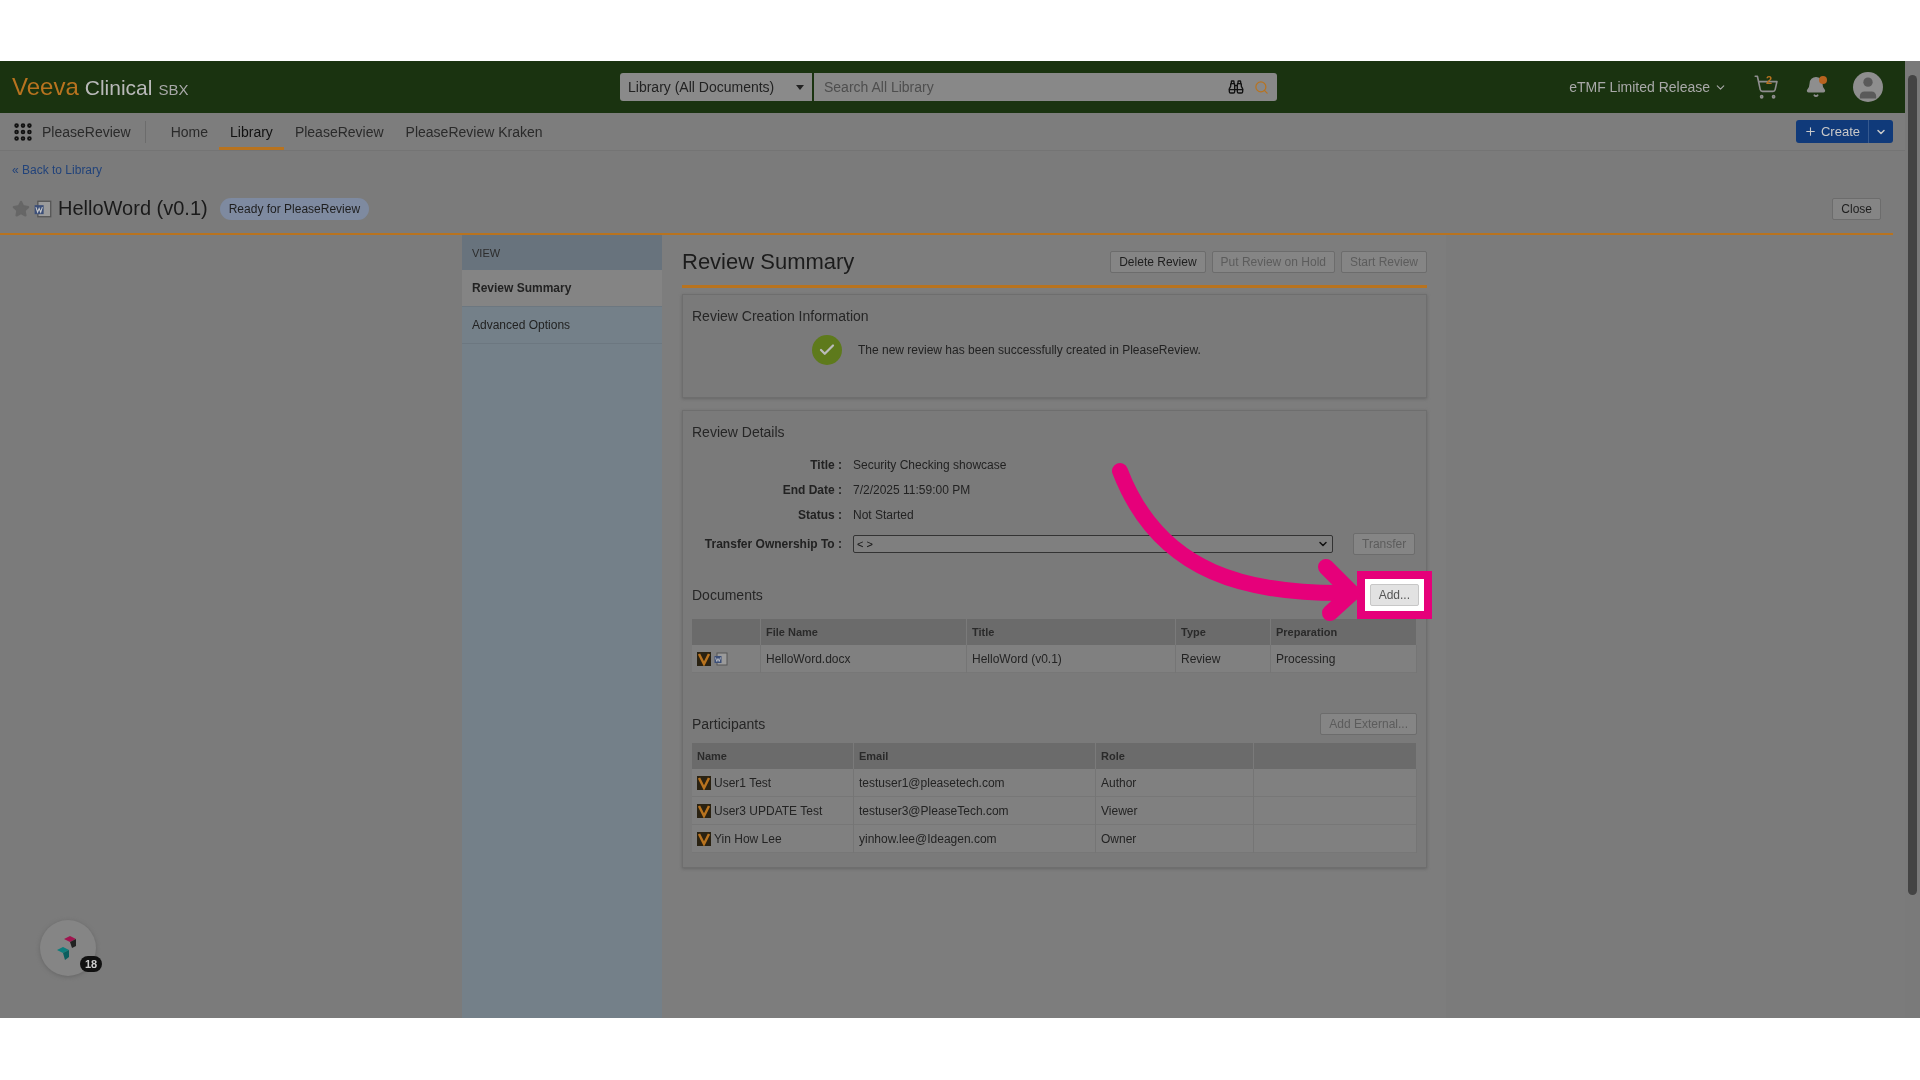 The width and height of the screenshot is (1920, 1080). I want to click on table-header: Email, so click(975, 756).